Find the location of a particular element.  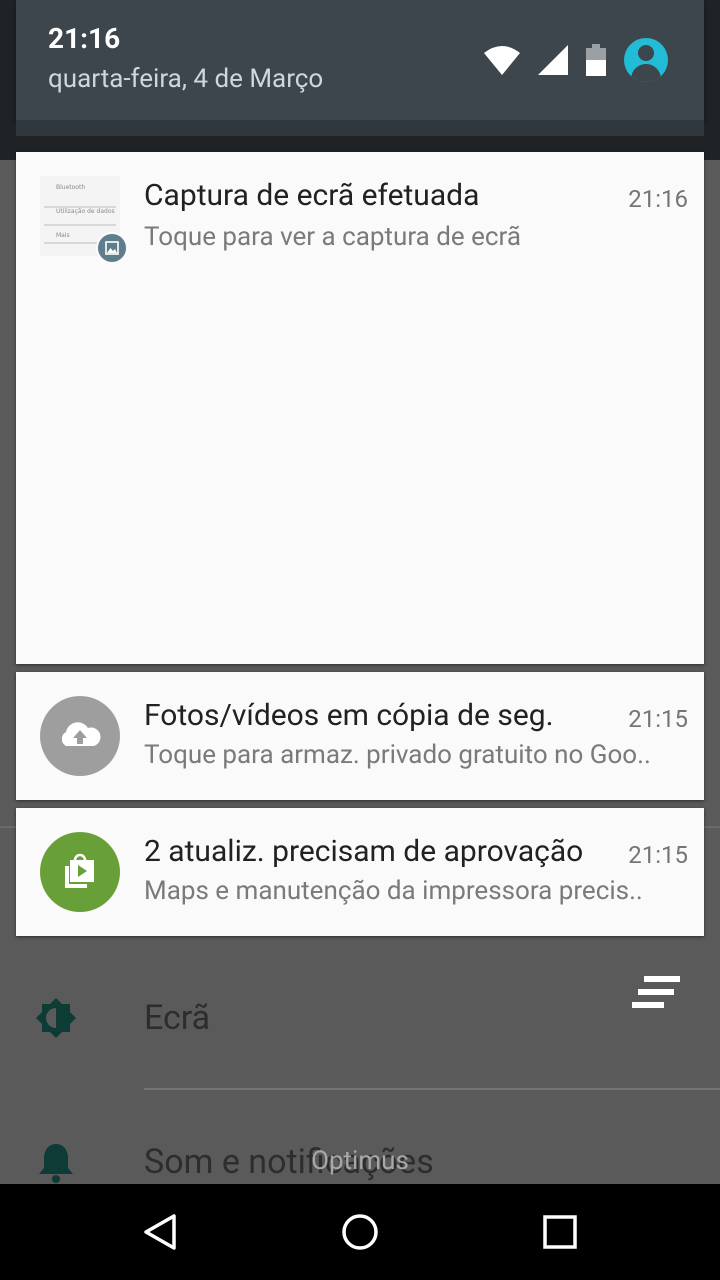

notification-text: Toque para ver a captura de ecrã is located at coordinates (332, 237).